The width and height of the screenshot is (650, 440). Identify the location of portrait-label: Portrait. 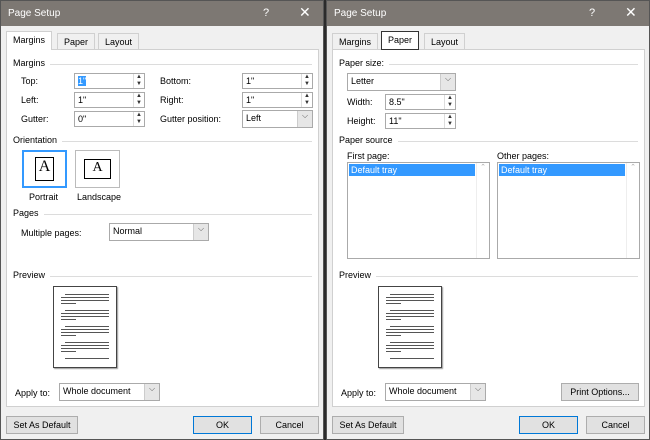
(44, 197).